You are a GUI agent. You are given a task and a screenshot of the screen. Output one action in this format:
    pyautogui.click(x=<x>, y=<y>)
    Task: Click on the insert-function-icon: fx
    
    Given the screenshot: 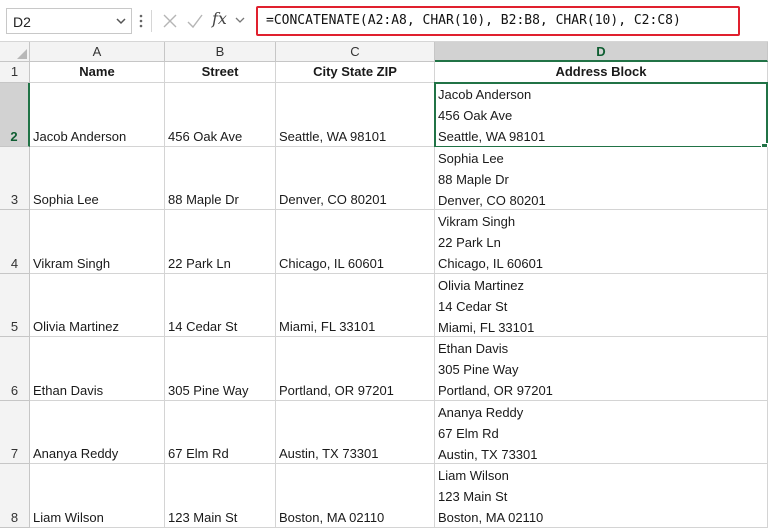 What is the action you would take?
    pyautogui.click(x=219, y=18)
    